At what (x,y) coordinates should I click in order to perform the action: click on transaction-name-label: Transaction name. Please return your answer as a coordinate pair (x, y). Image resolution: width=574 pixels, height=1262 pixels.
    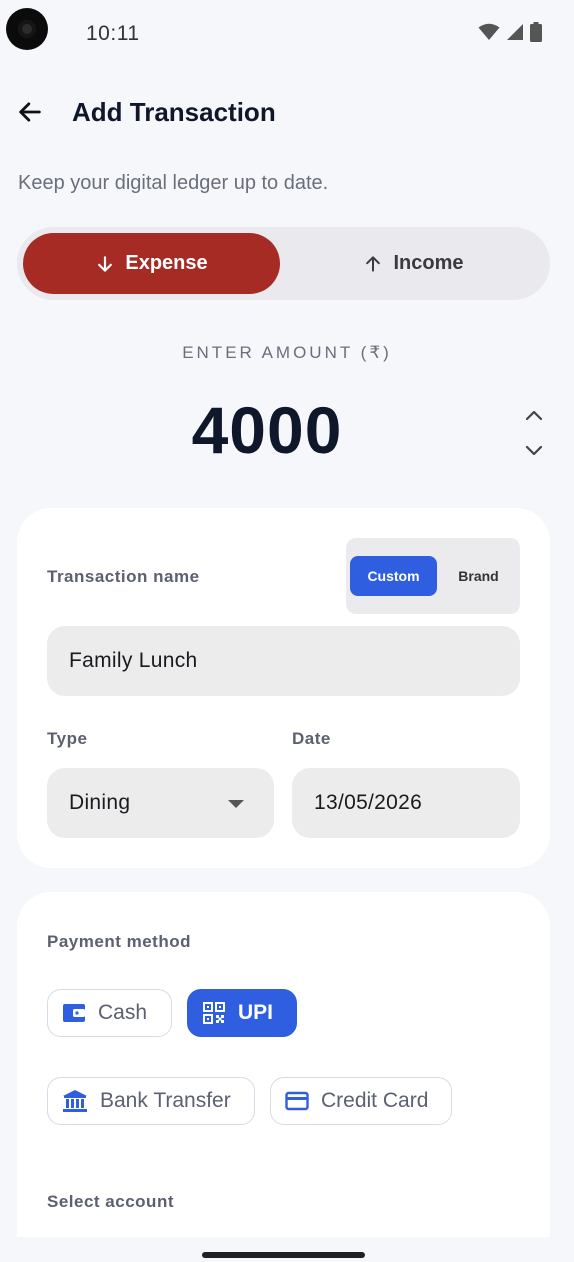
    Looking at the image, I should click on (123, 576).